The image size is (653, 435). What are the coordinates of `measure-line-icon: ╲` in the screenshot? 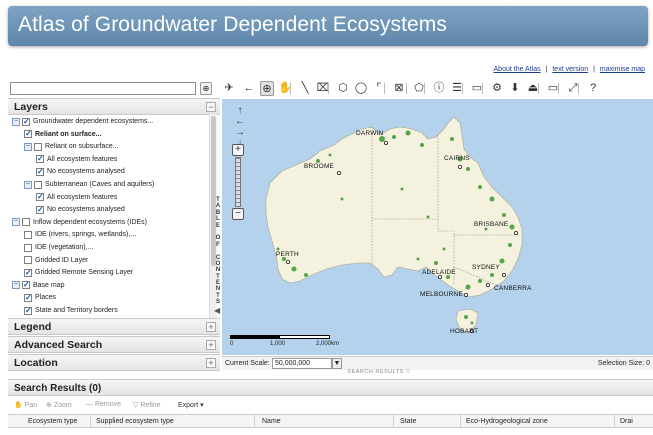 It's located at (305, 88).